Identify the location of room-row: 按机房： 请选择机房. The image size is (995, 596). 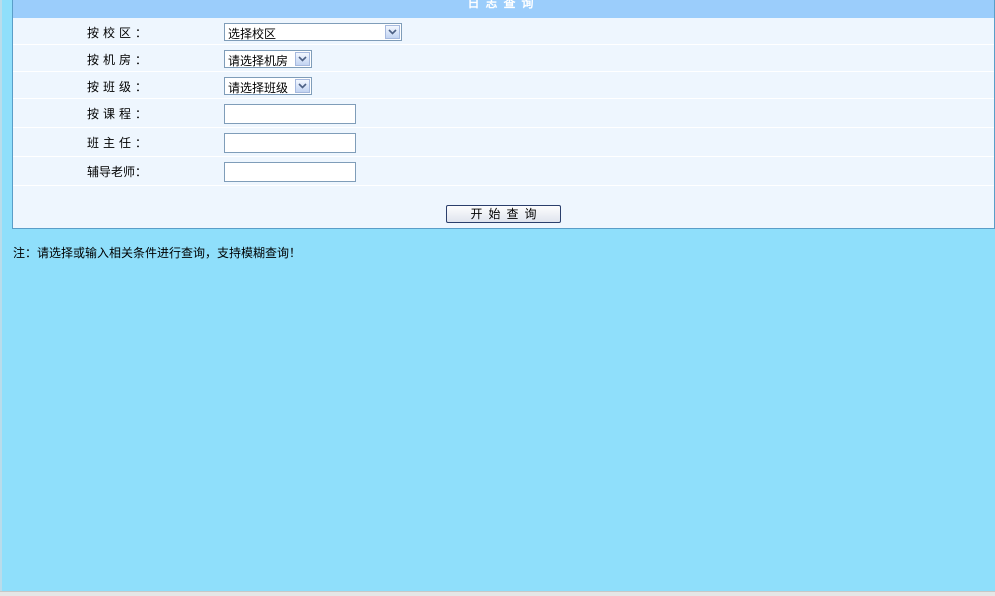
(503, 58).